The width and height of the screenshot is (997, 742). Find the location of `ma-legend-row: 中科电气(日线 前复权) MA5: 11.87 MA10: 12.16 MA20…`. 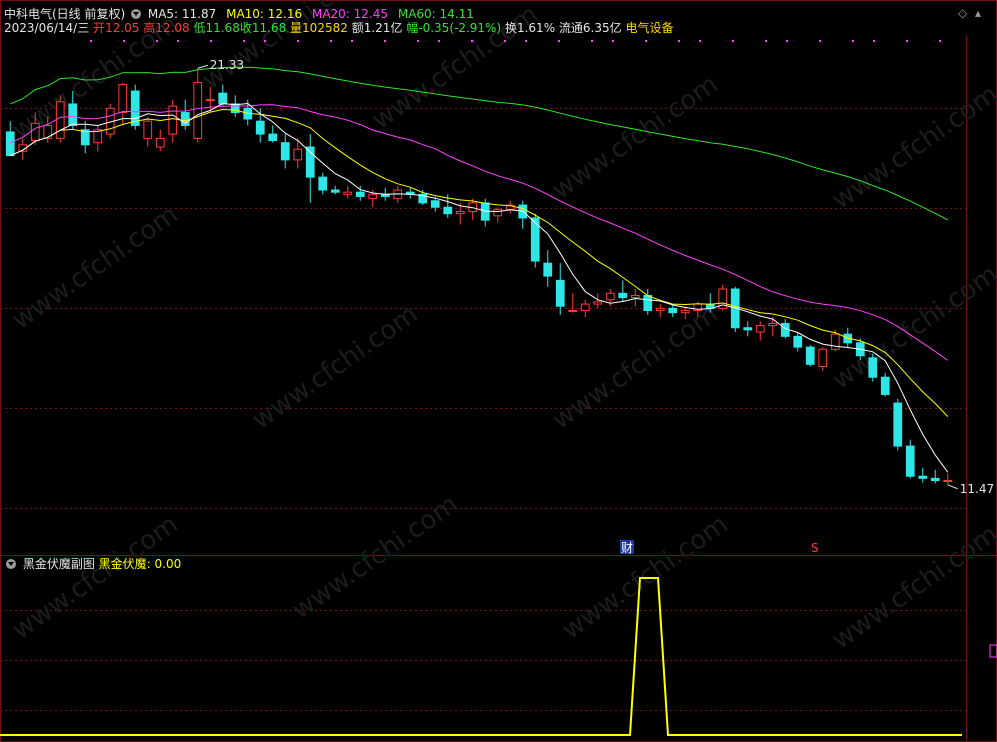

ma-legend-row: 中科电气(日线 前复权) MA5: 11.87 MA10: 12.16 MA20… is located at coordinates (239, 14).